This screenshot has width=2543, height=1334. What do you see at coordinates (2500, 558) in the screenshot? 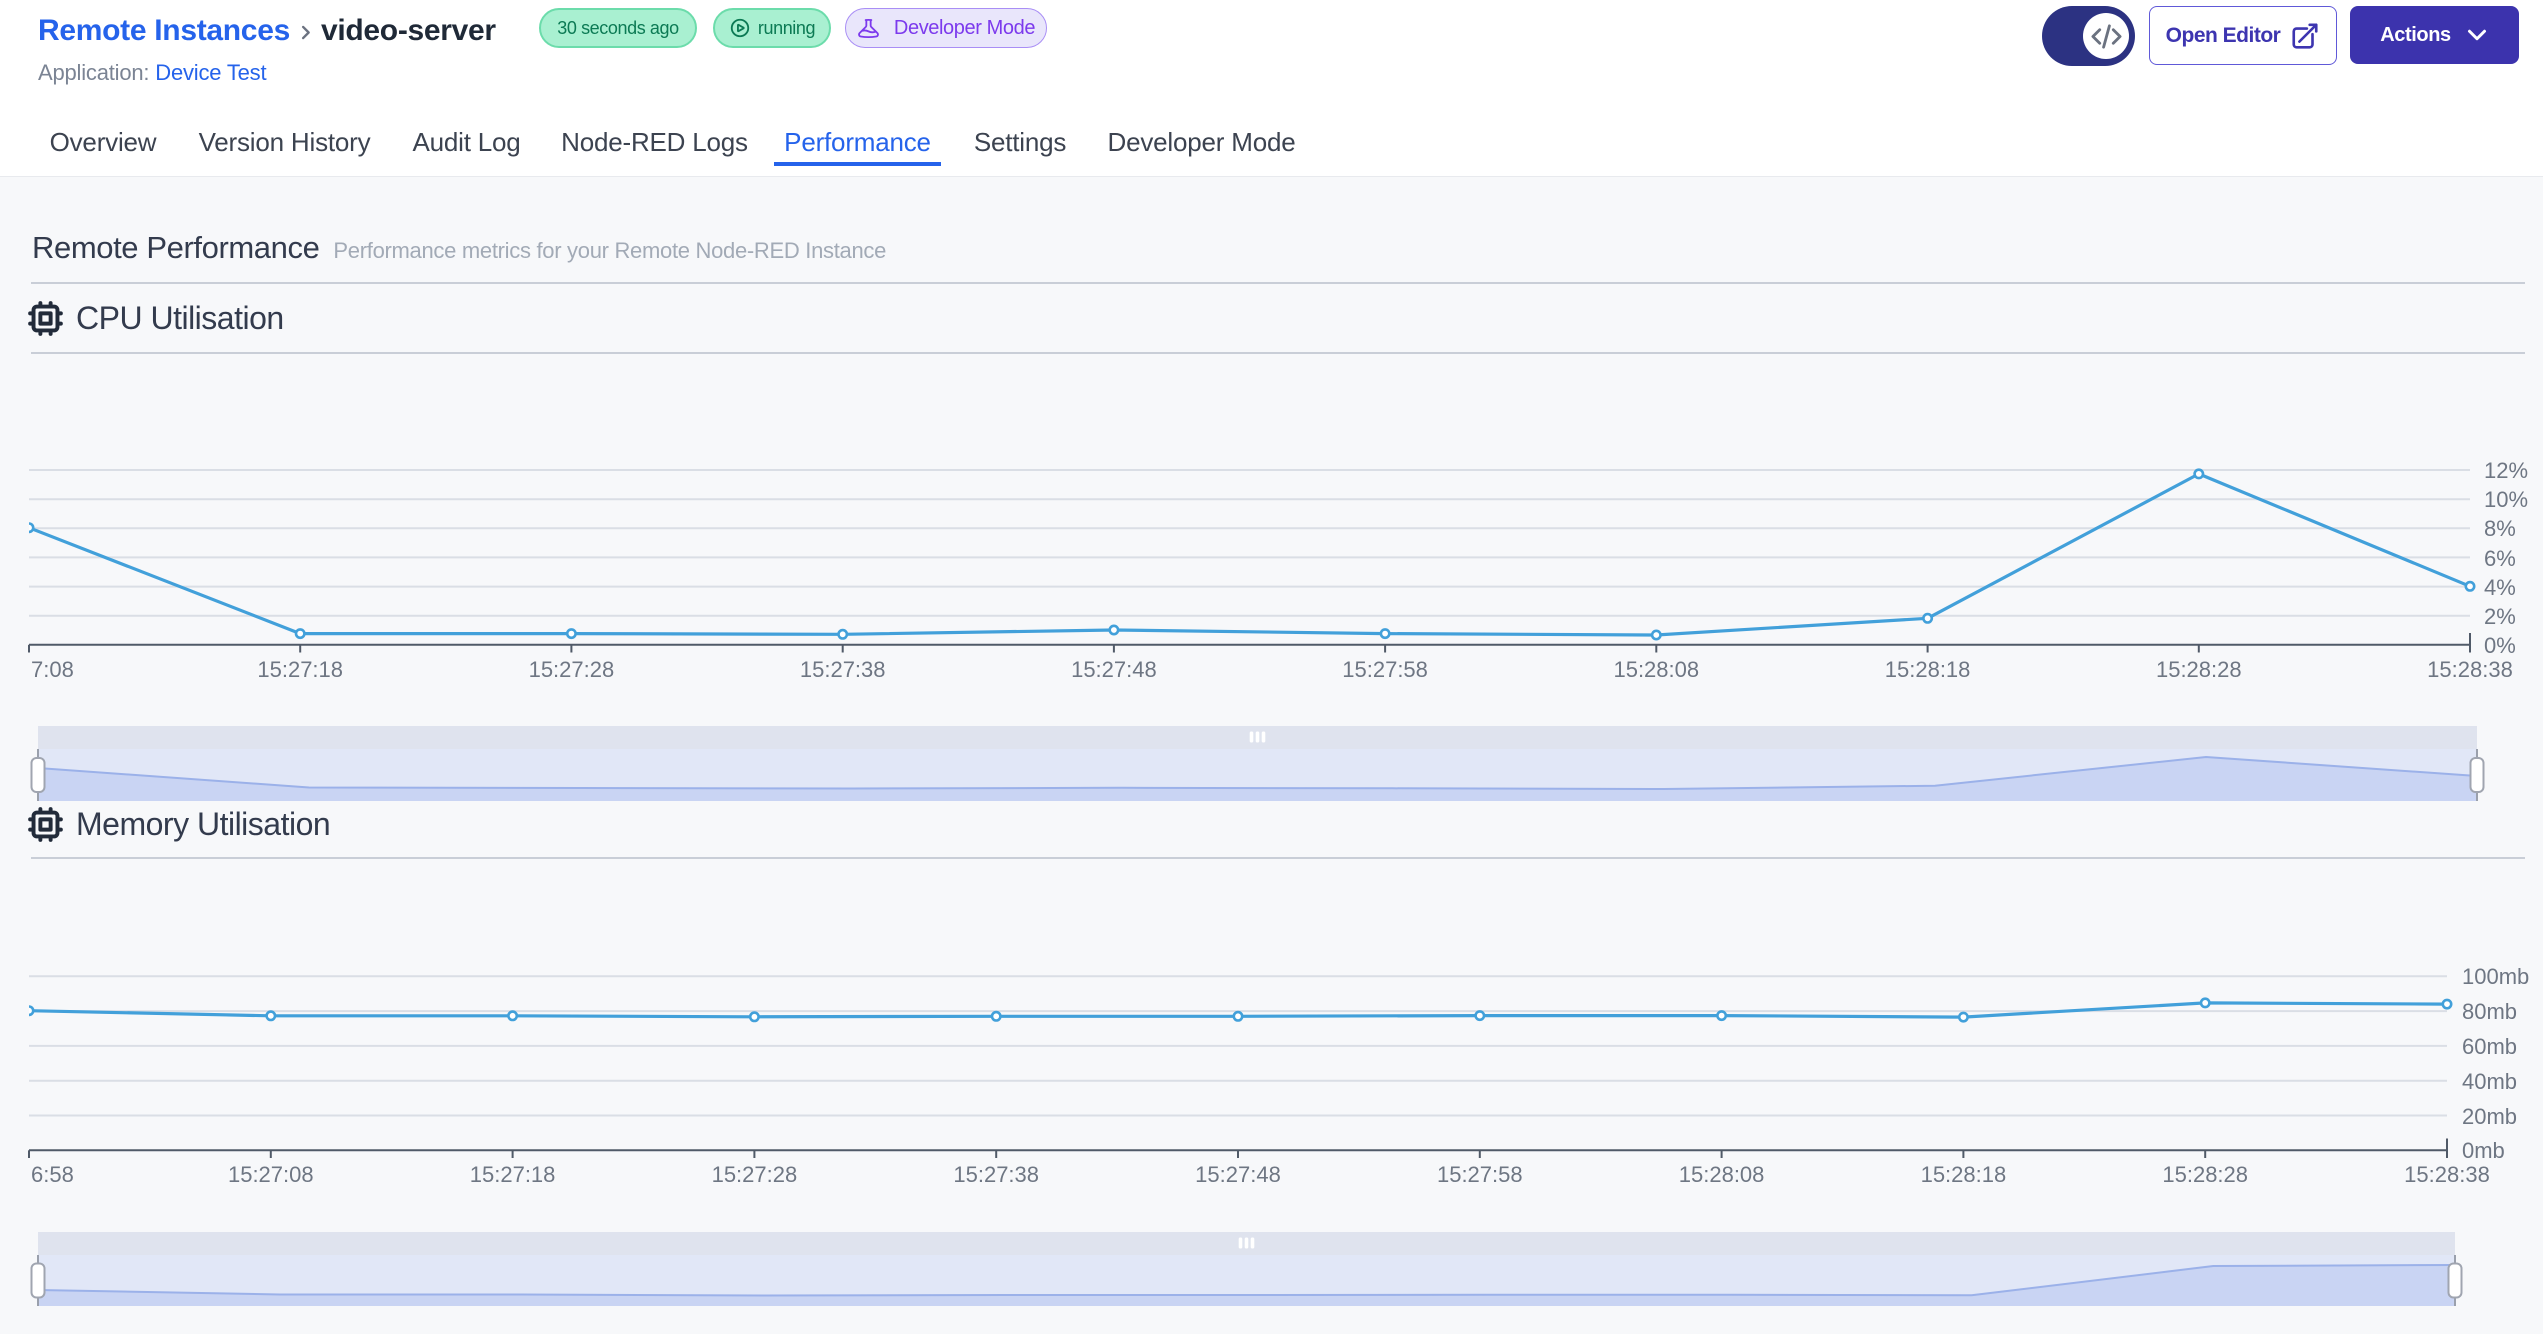
I see `svg-text: 6%` at bounding box center [2500, 558].